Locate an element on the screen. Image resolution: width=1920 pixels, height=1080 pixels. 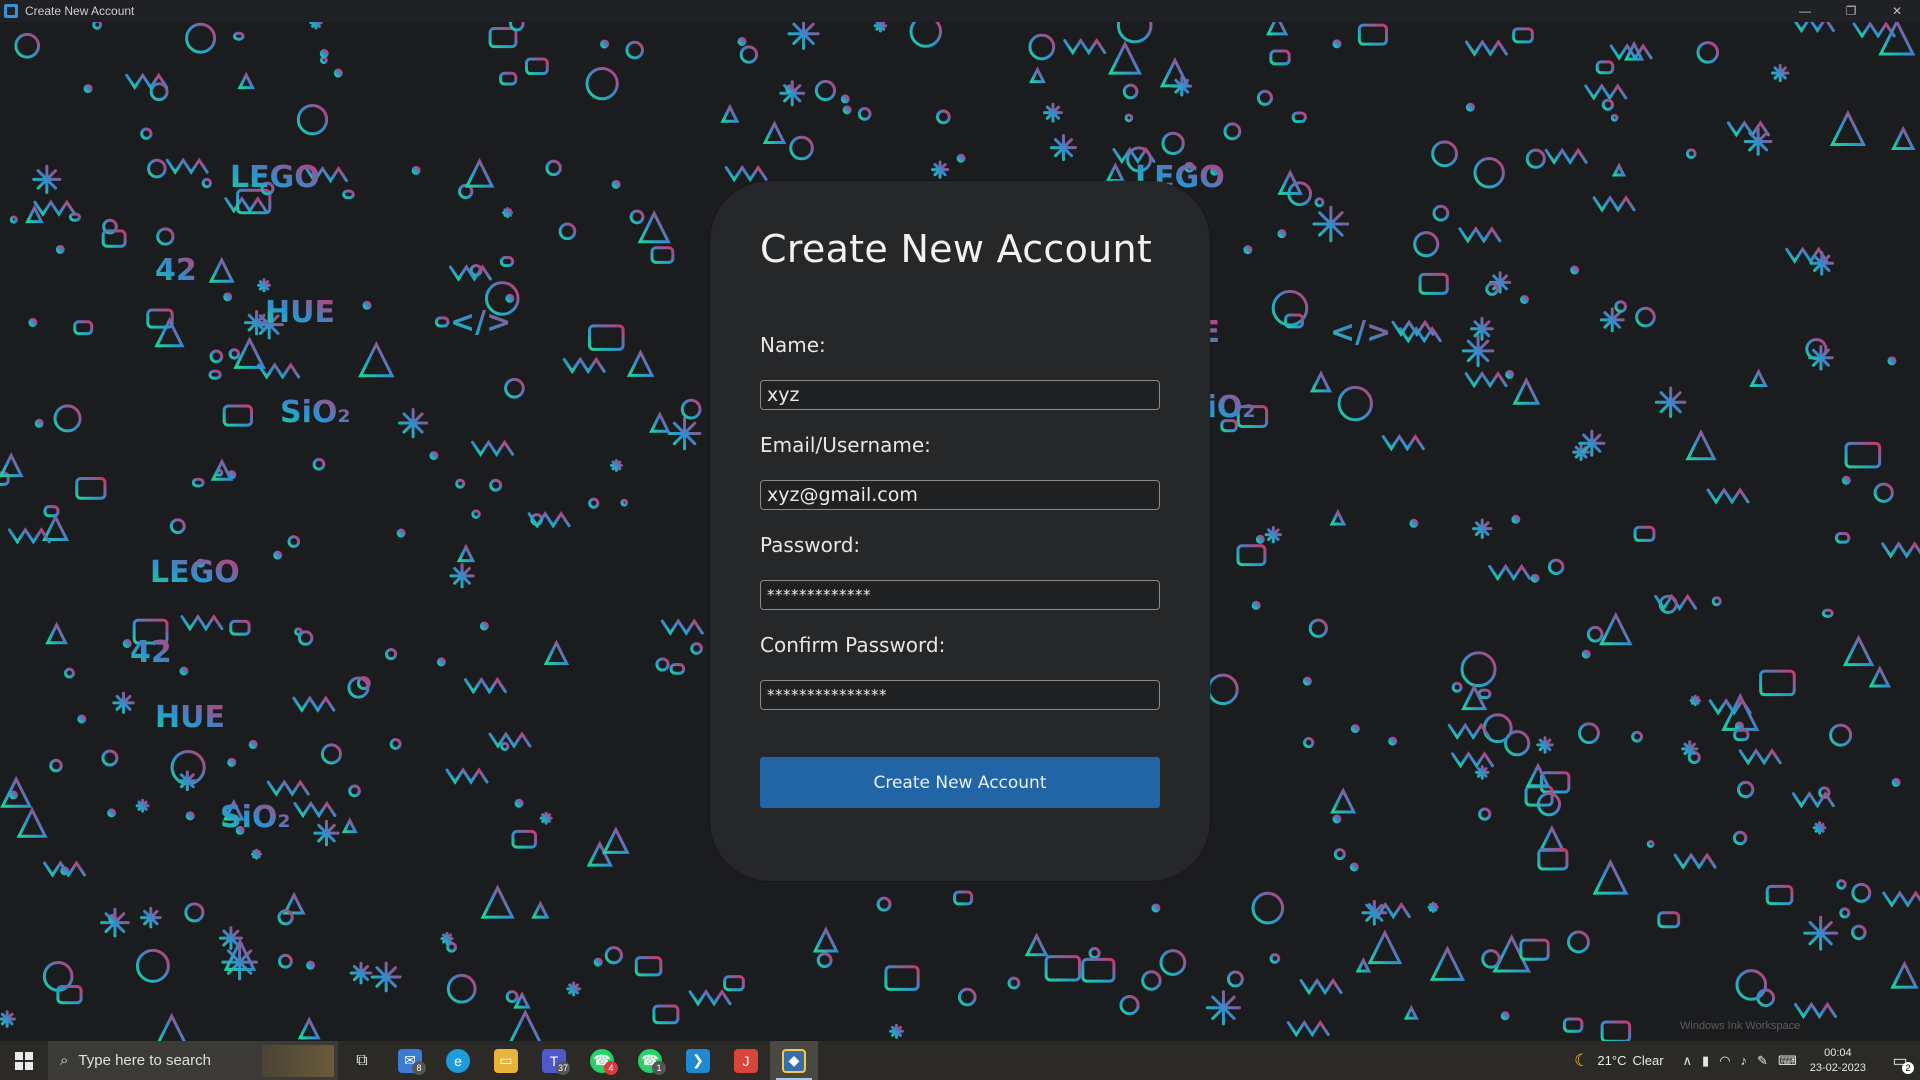
vscode-icon: ❯ is located at coordinates (698, 1060).